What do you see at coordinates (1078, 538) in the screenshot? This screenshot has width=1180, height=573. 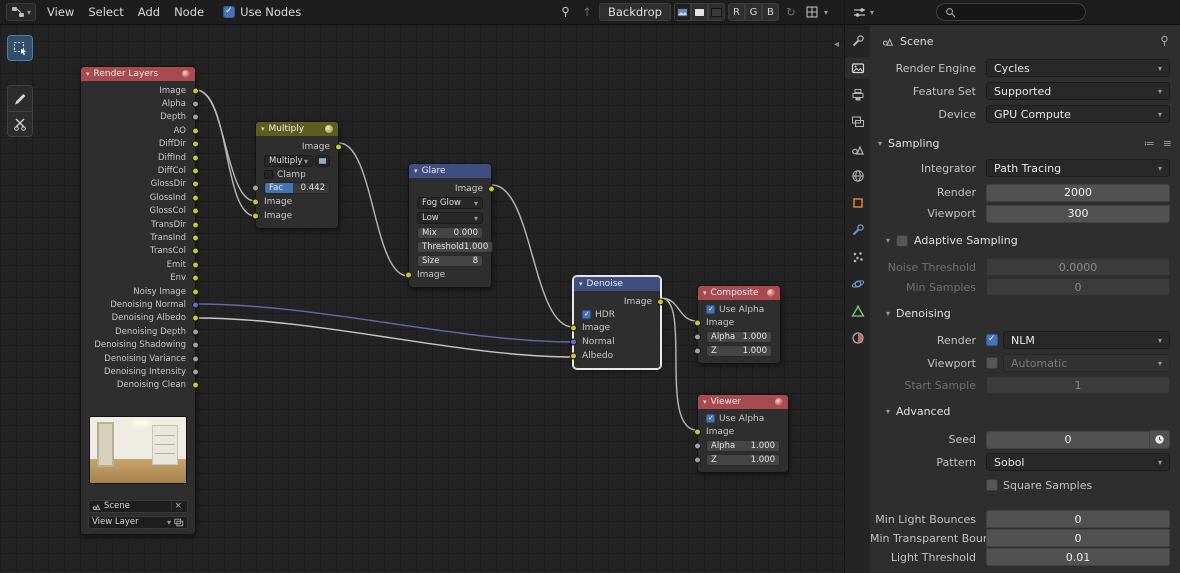 I see `min-transparent-bounces-field: 0` at bounding box center [1078, 538].